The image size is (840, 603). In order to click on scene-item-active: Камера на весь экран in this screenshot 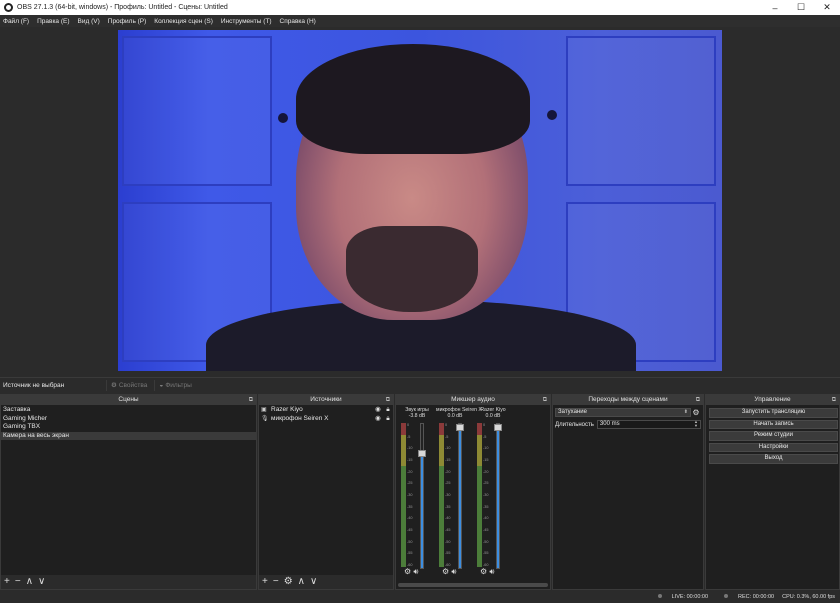, I will do `click(128, 435)`.